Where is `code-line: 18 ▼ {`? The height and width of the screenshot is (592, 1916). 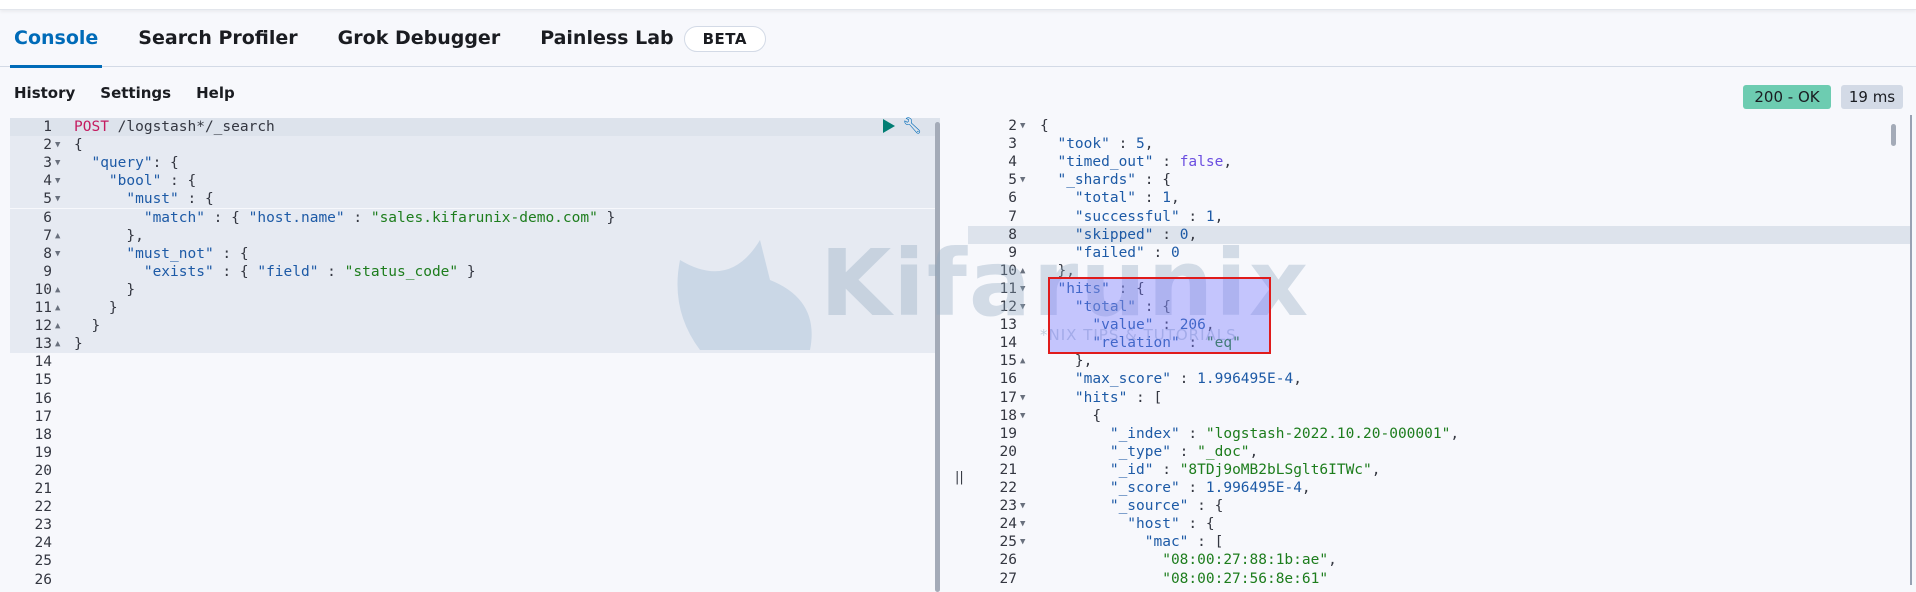
code-line: 18 ▼ { is located at coordinates (1439, 416).